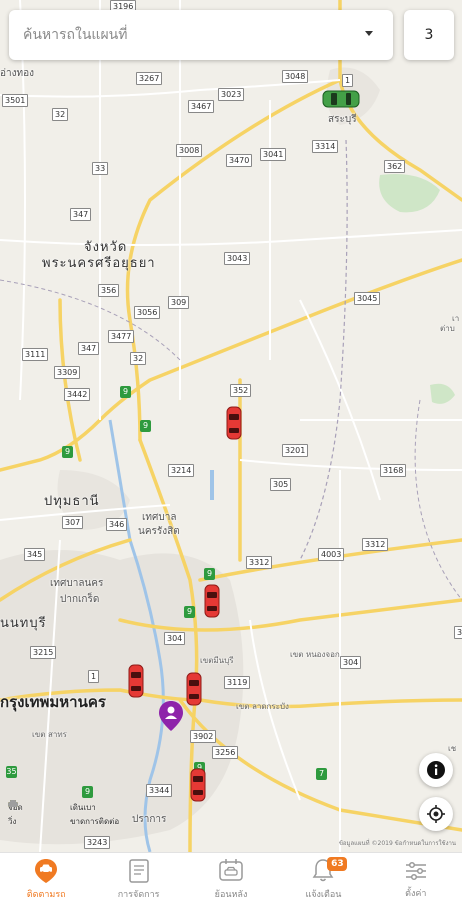 This screenshot has height=900, width=462. What do you see at coordinates (342, 119) in the screenshot?
I see `place-label: สระบุรี` at bounding box center [342, 119].